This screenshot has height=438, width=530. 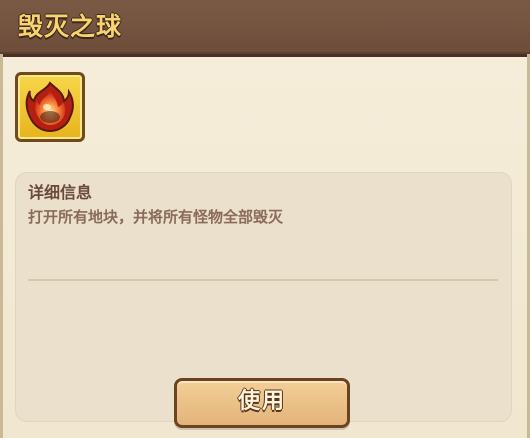 I want to click on item-slot, so click(x=50, y=107).